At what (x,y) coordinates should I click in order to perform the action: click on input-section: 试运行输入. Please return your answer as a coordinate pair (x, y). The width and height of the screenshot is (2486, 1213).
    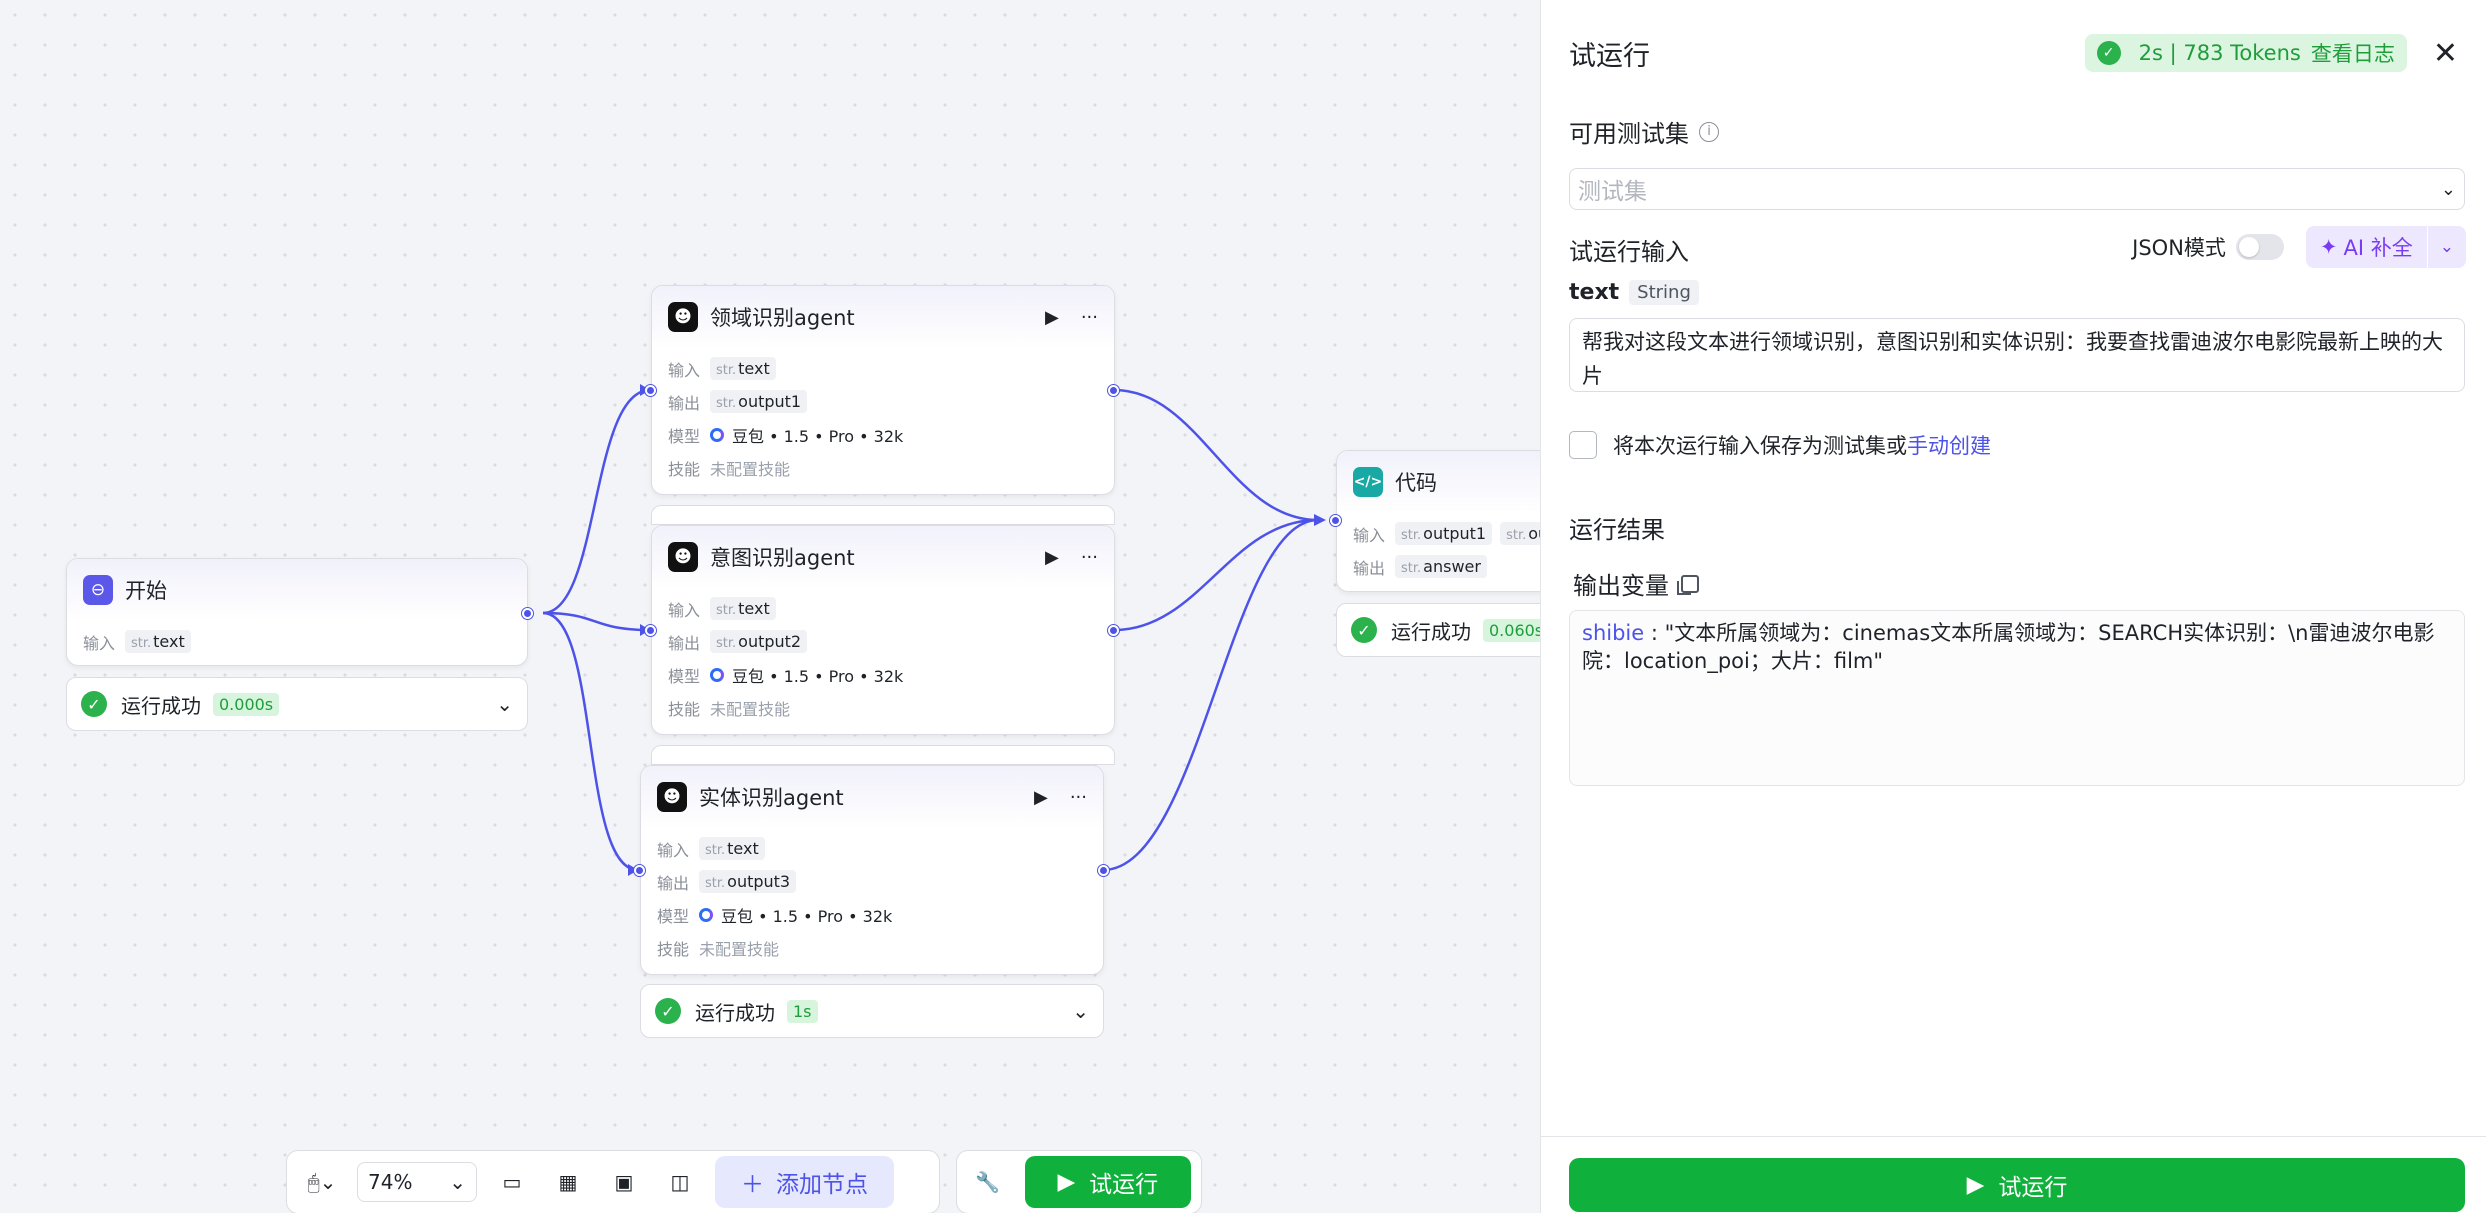
    Looking at the image, I should click on (1629, 249).